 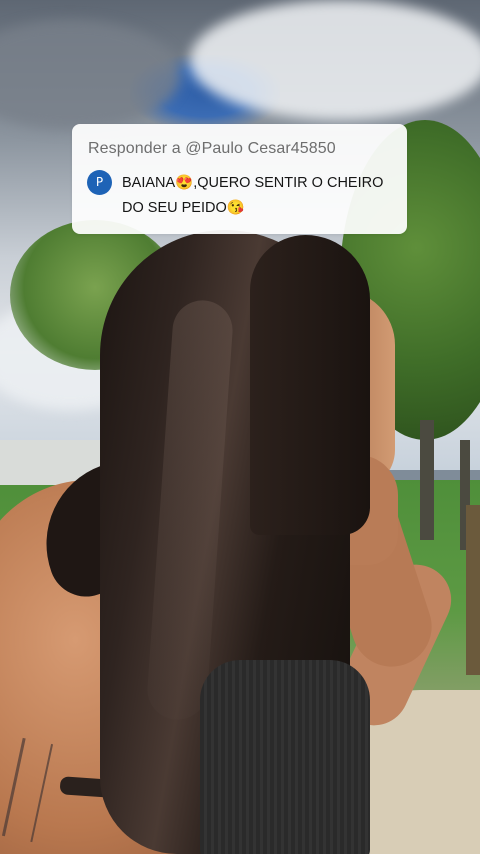 What do you see at coordinates (212, 148) in the screenshot?
I see `reply-header: Responder a @Paulo Cesar45850` at bounding box center [212, 148].